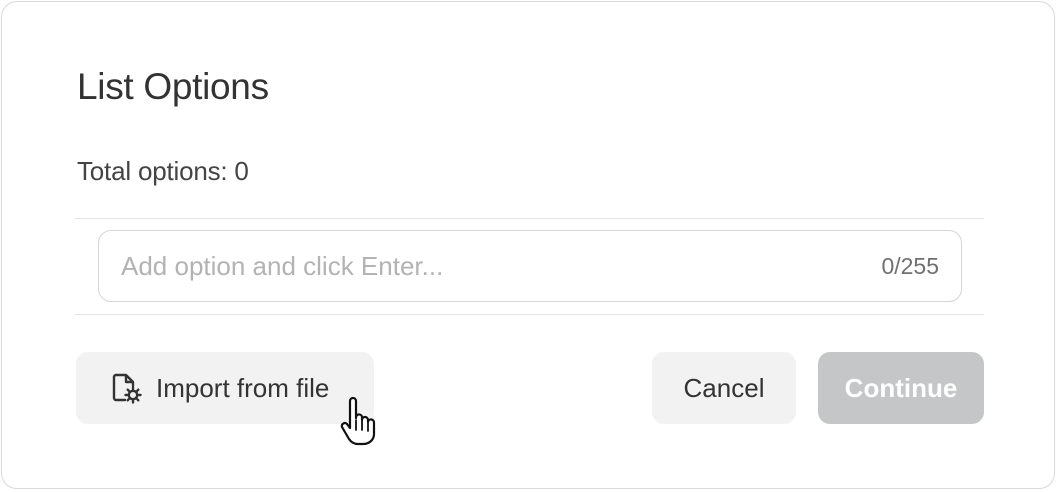 This screenshot has height=492, width=1058. Describe the element at coordinates (126, 388) in the screenshot. I see `file-settings-icon` at that location.